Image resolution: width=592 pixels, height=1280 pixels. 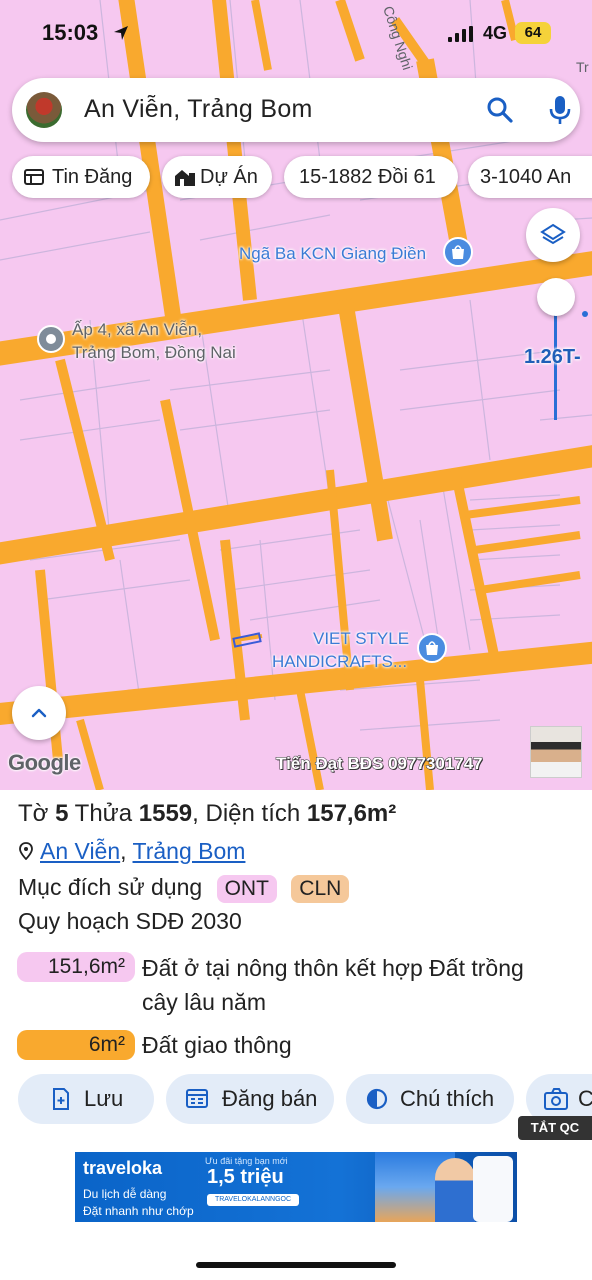 What do you see at coordinates (76, 1045) in the screenshot?
I see `plan-area-traffic: 6m²` at bounding box center [76, 1045].